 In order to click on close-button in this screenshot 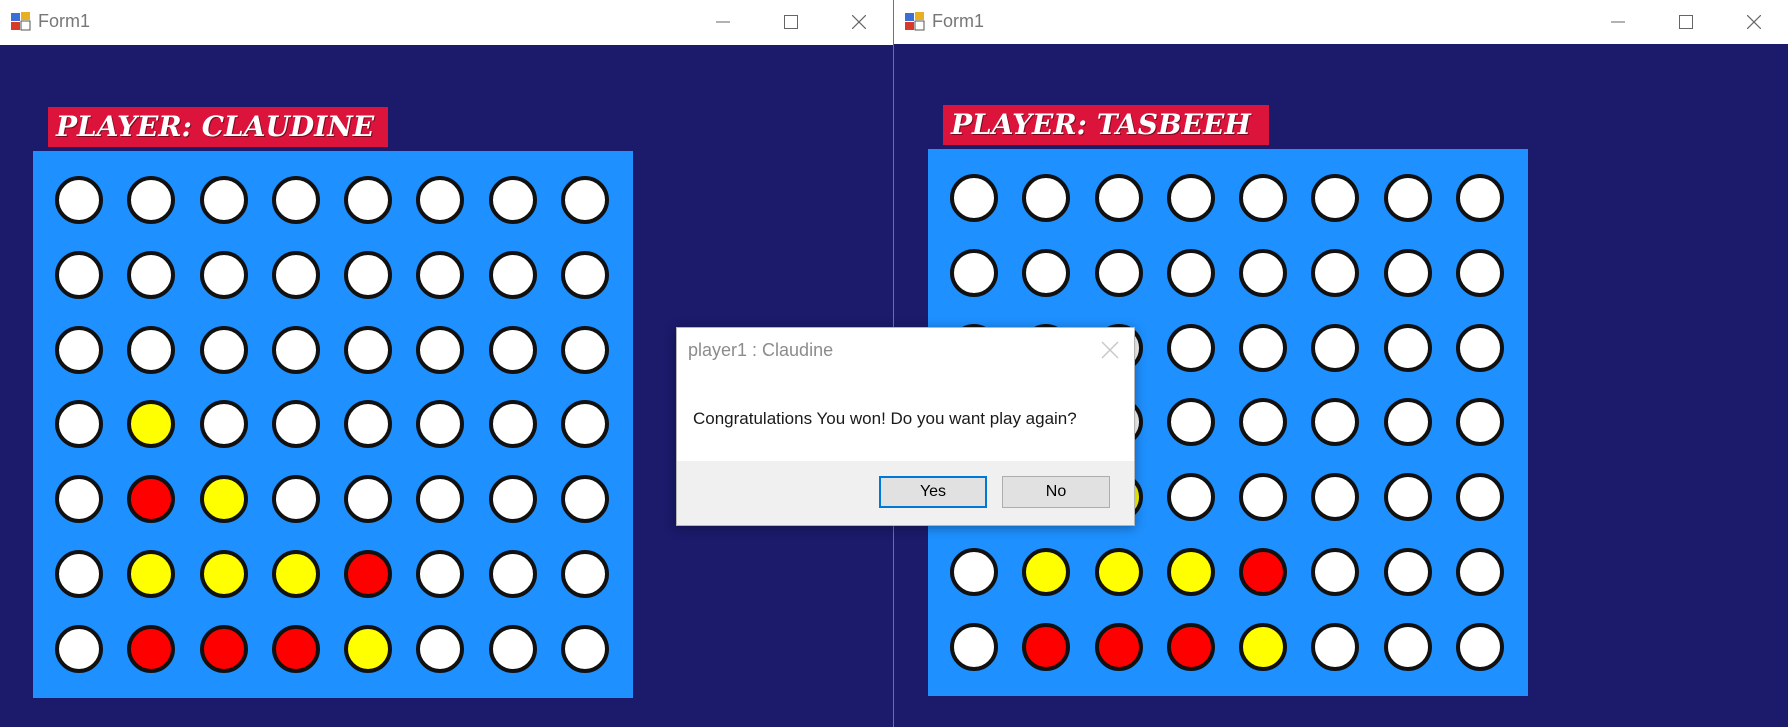, I will do `click(1754, 22)`.